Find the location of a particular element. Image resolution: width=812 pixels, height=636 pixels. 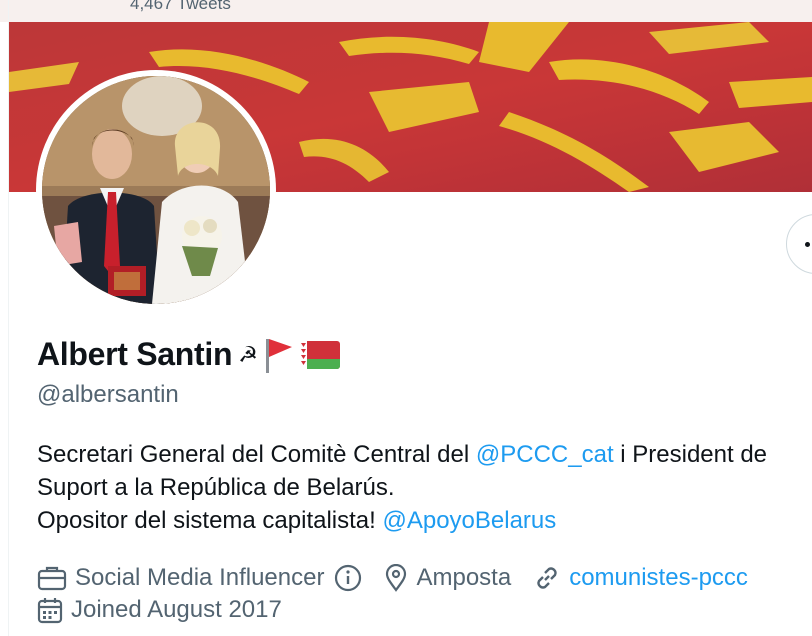

display-name: Albert Santin is located at coordinates (135, 354).